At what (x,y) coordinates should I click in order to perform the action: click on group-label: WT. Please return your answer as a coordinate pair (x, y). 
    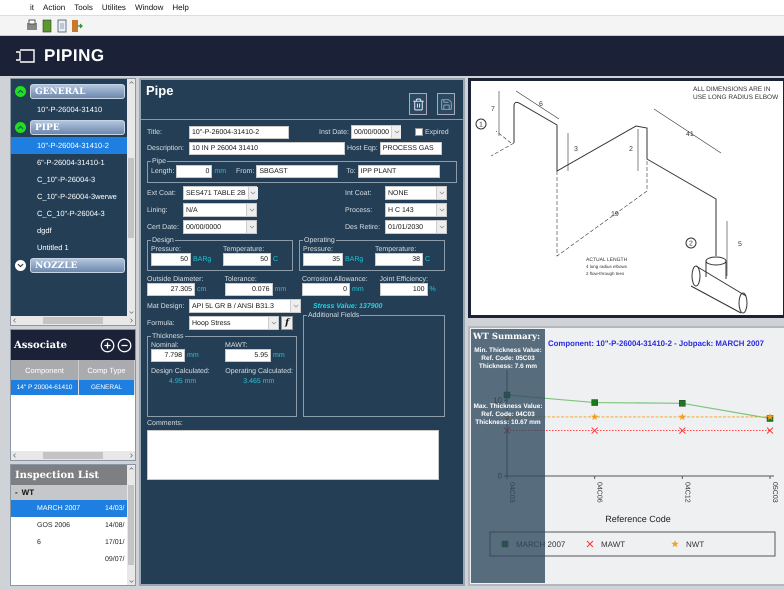
    Looking at the image, I should click on (28, 492).